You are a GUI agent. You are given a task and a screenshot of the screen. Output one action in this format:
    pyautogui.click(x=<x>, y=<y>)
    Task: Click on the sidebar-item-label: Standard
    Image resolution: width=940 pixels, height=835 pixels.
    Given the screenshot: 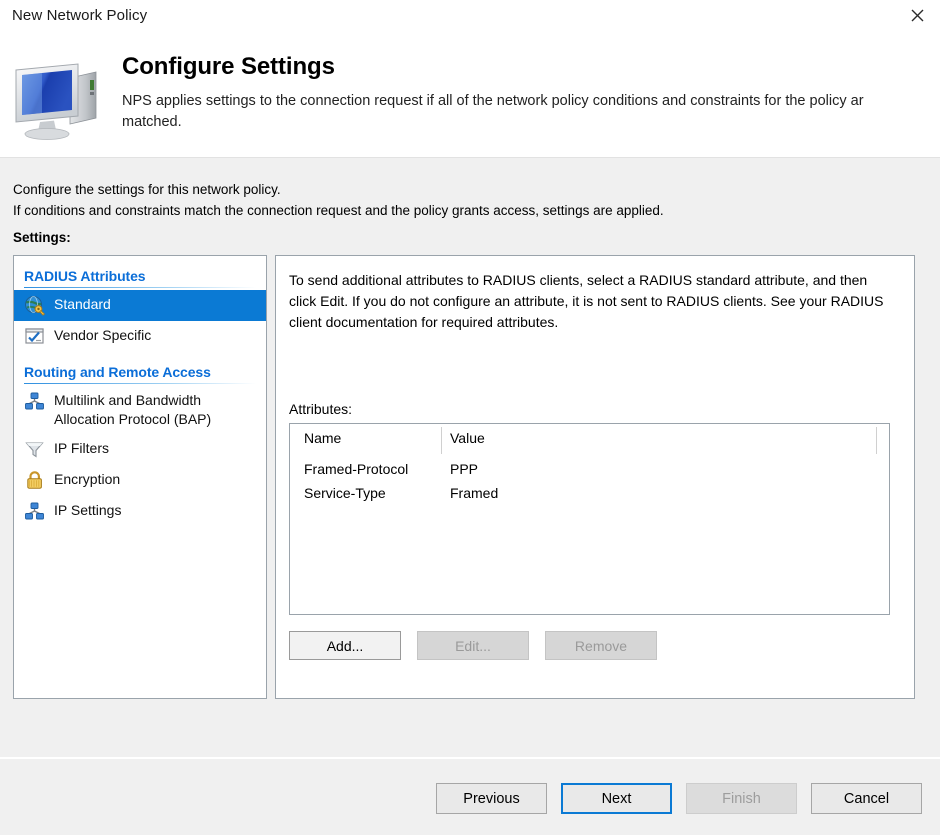 What is the action you would take?
    pyautogui.click(x=82, y=304)
    